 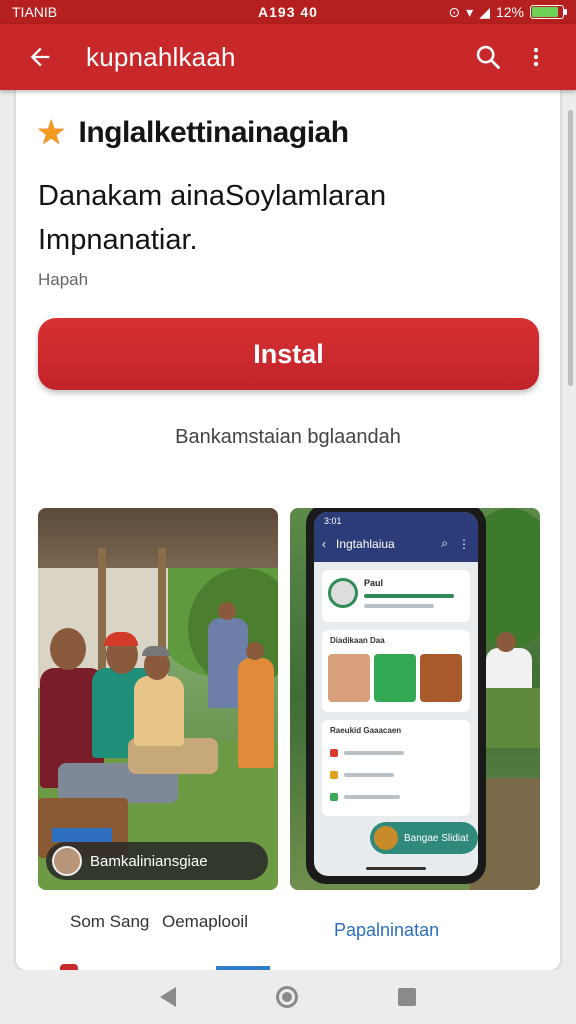 I want to click on app-heading: ★ Inglalkettinainagiah, so click(x=192, y=133).